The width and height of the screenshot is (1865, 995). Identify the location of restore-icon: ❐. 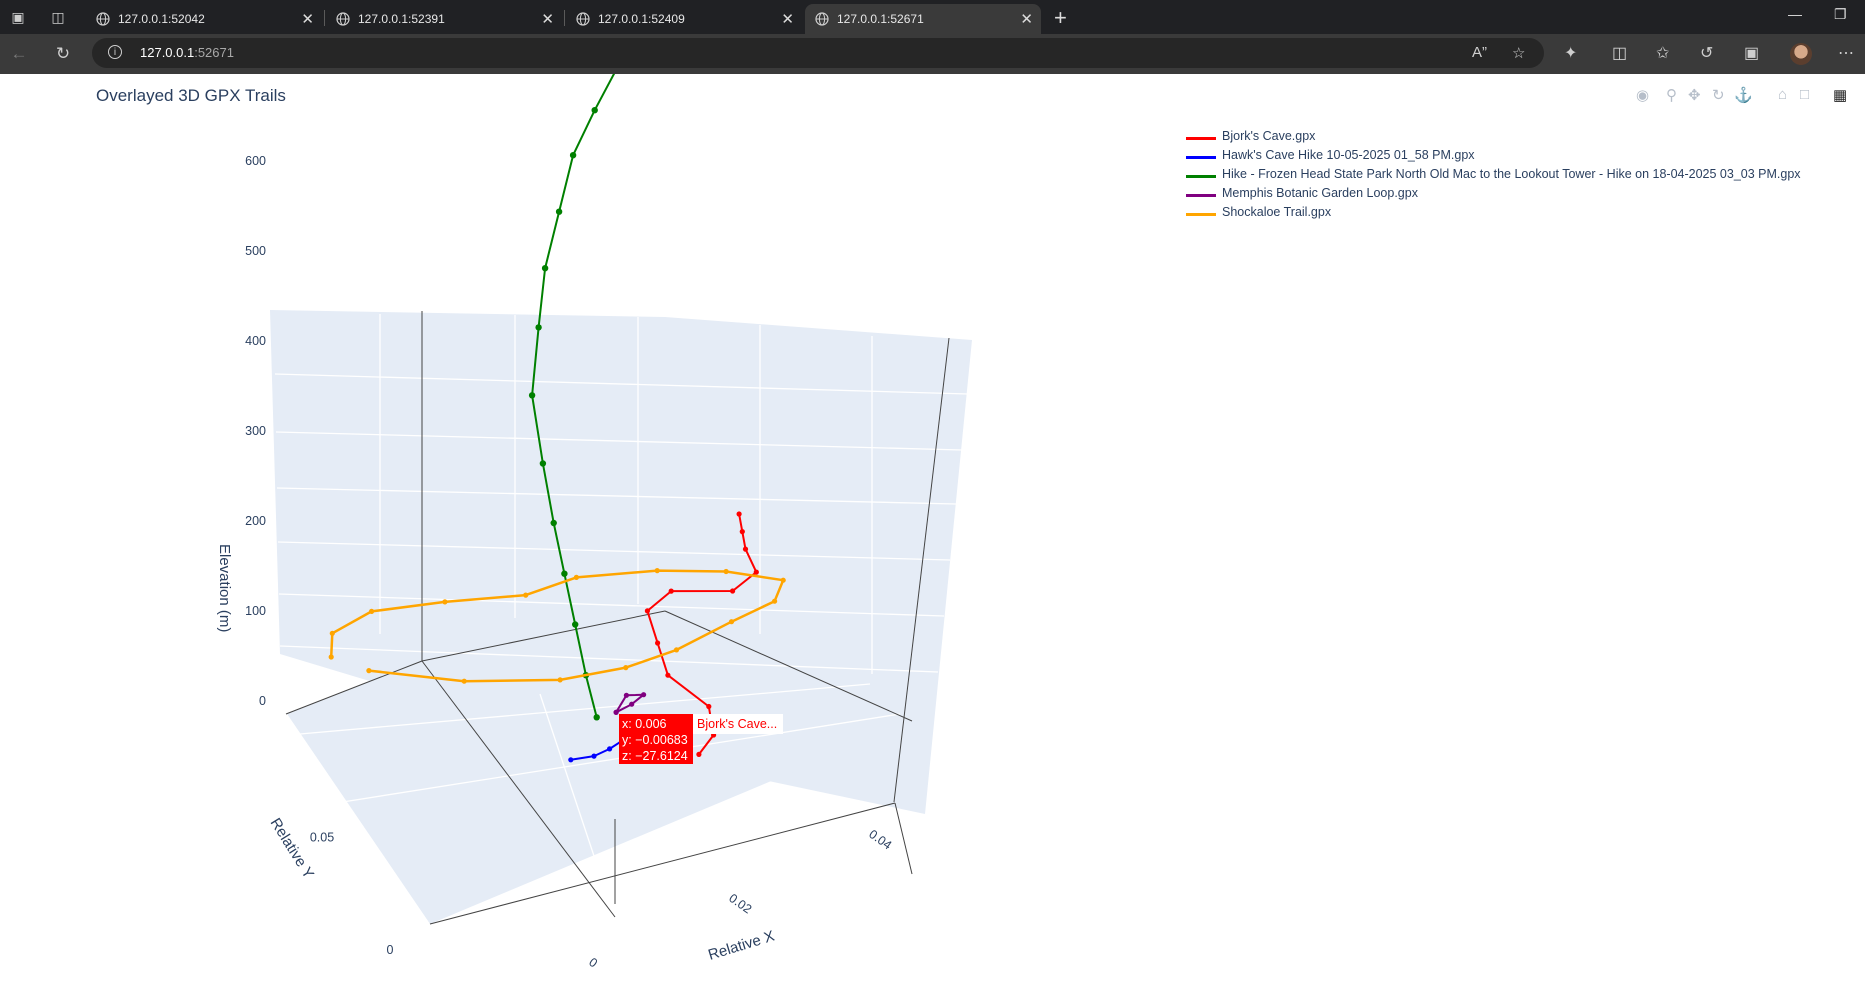
(1840, 14).